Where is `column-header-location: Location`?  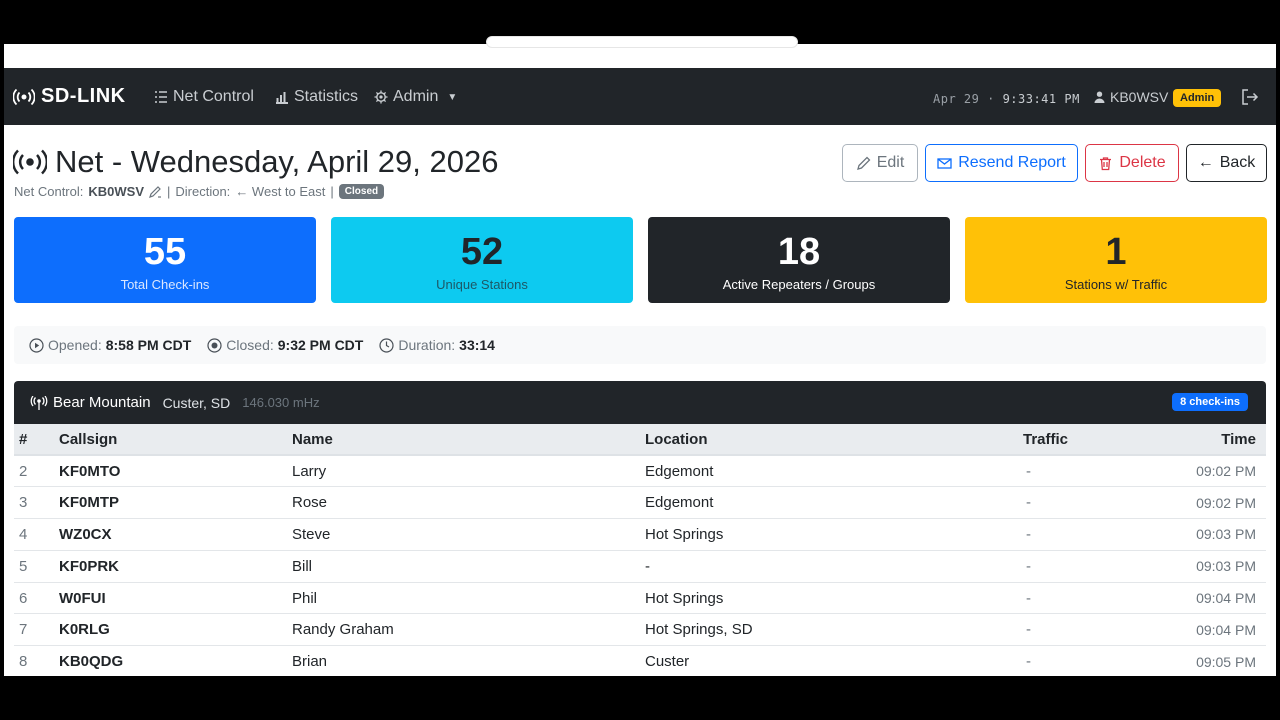
column-header-location: Location is located at coordinates (834, 440).